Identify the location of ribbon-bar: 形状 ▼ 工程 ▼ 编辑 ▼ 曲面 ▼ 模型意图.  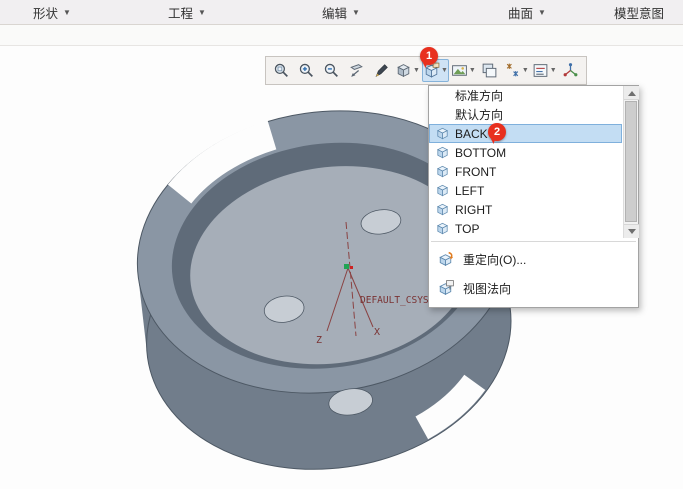
(341, 12).